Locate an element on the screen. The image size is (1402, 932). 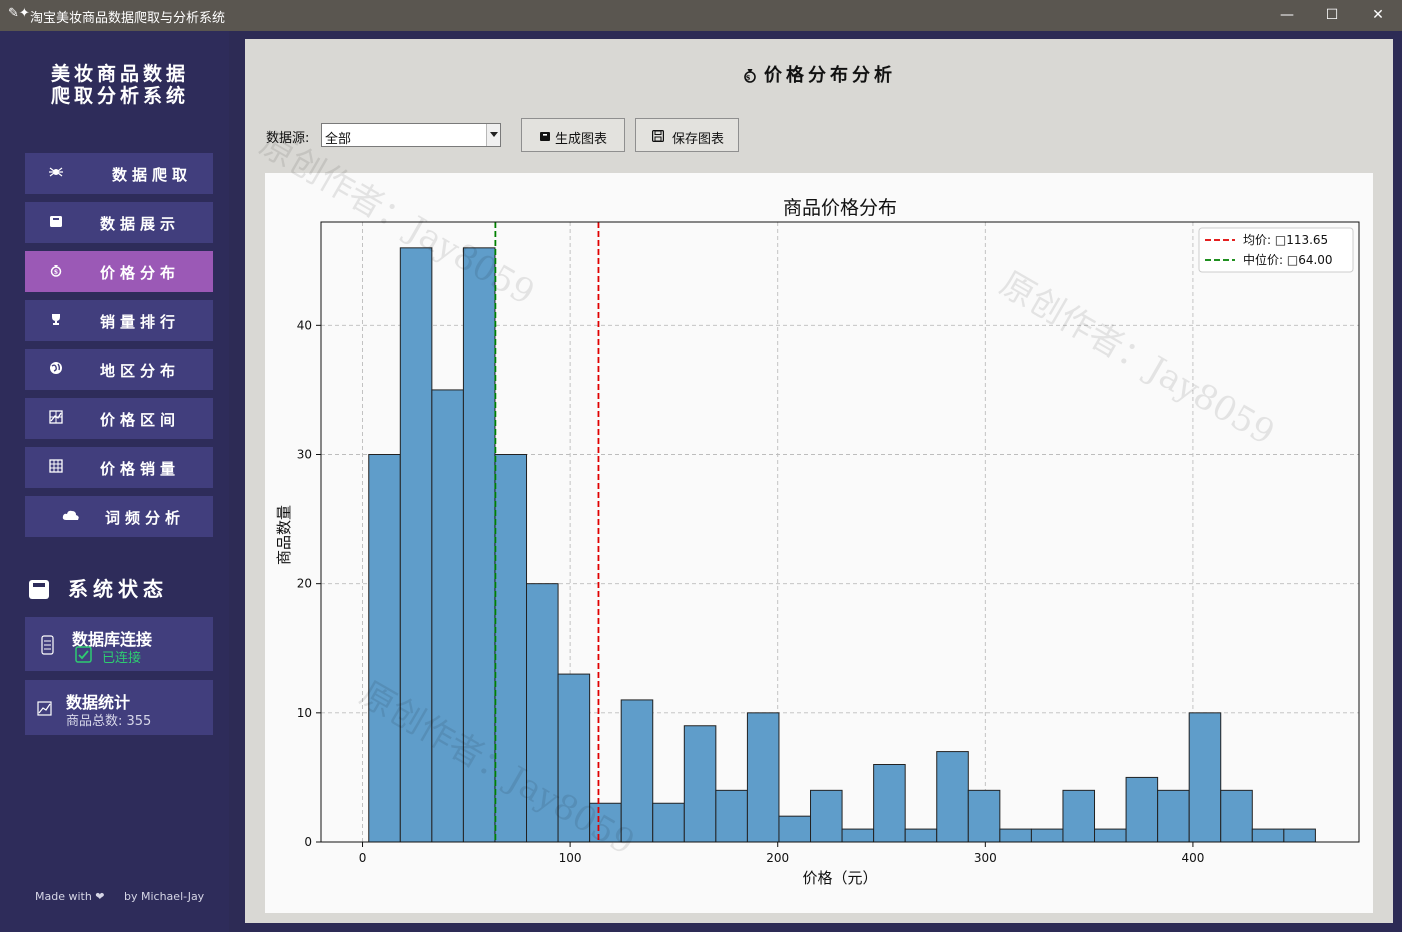
db-status-text: 已连接 is located at coordinates (122, 658).